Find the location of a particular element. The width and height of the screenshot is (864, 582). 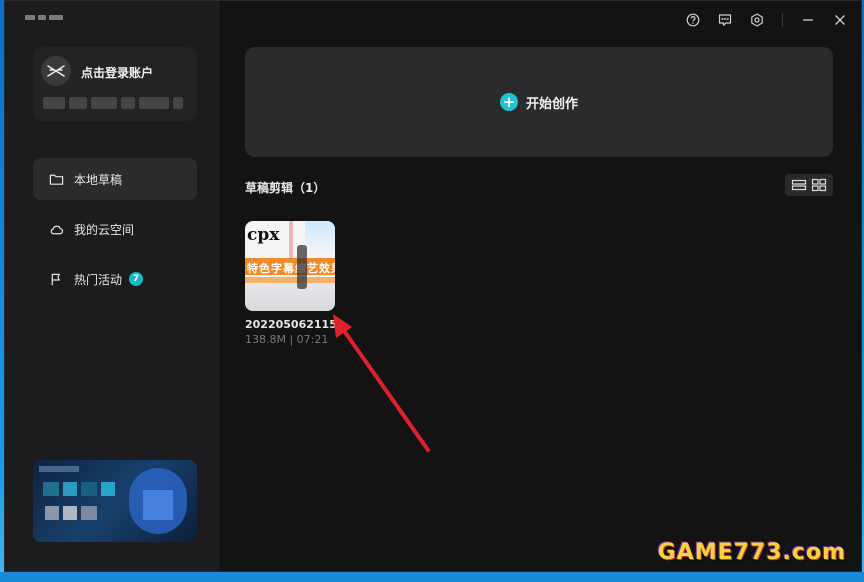

notification-badge: 7 is located at coordinates (136, 279).